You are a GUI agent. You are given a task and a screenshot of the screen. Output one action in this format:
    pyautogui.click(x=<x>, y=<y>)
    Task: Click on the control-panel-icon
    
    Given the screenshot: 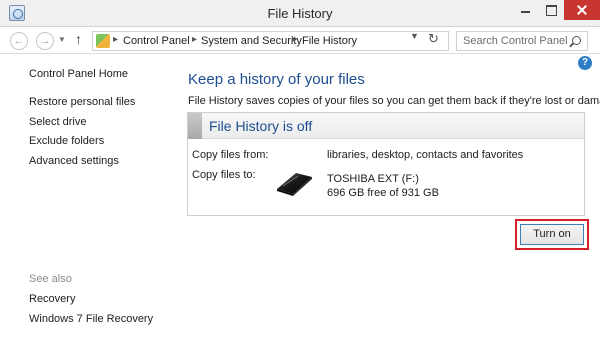 What is the action you would take?
    pyautogui.click(x=103, y=41)
    